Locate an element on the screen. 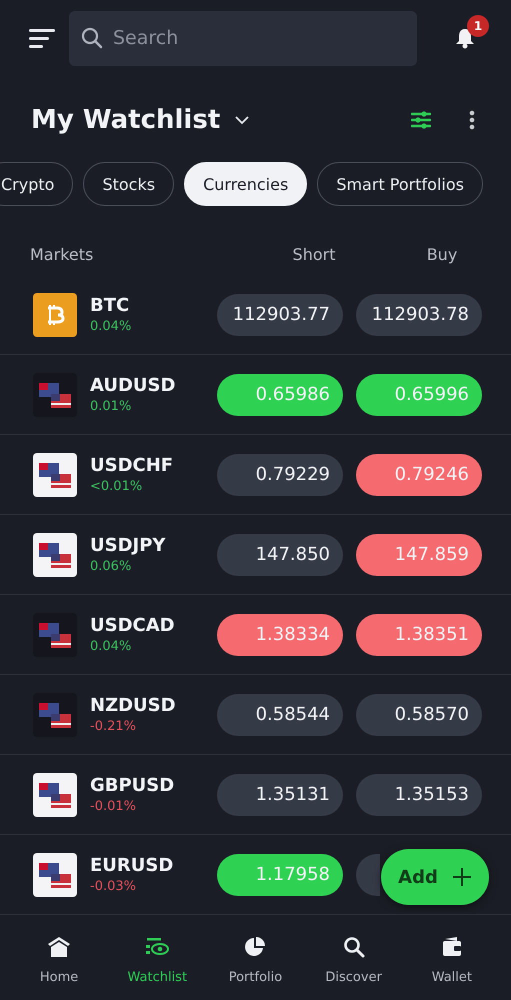  menu-icon is located at coordinates (42, 38).